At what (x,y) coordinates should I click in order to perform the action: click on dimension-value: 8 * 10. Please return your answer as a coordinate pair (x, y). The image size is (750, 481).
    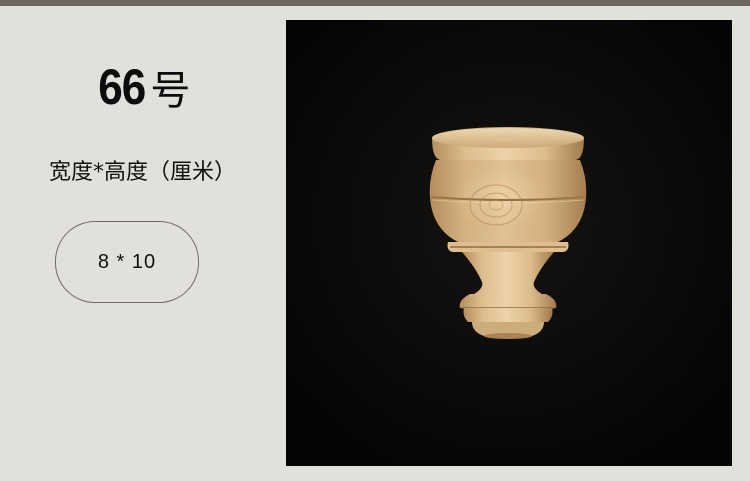
    Looking at the image, I should click on (127, 261).